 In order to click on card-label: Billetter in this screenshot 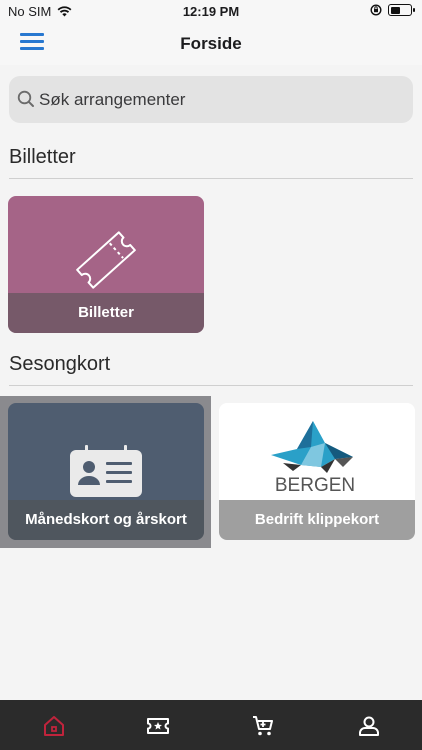, I will do `click(106, 313)`.